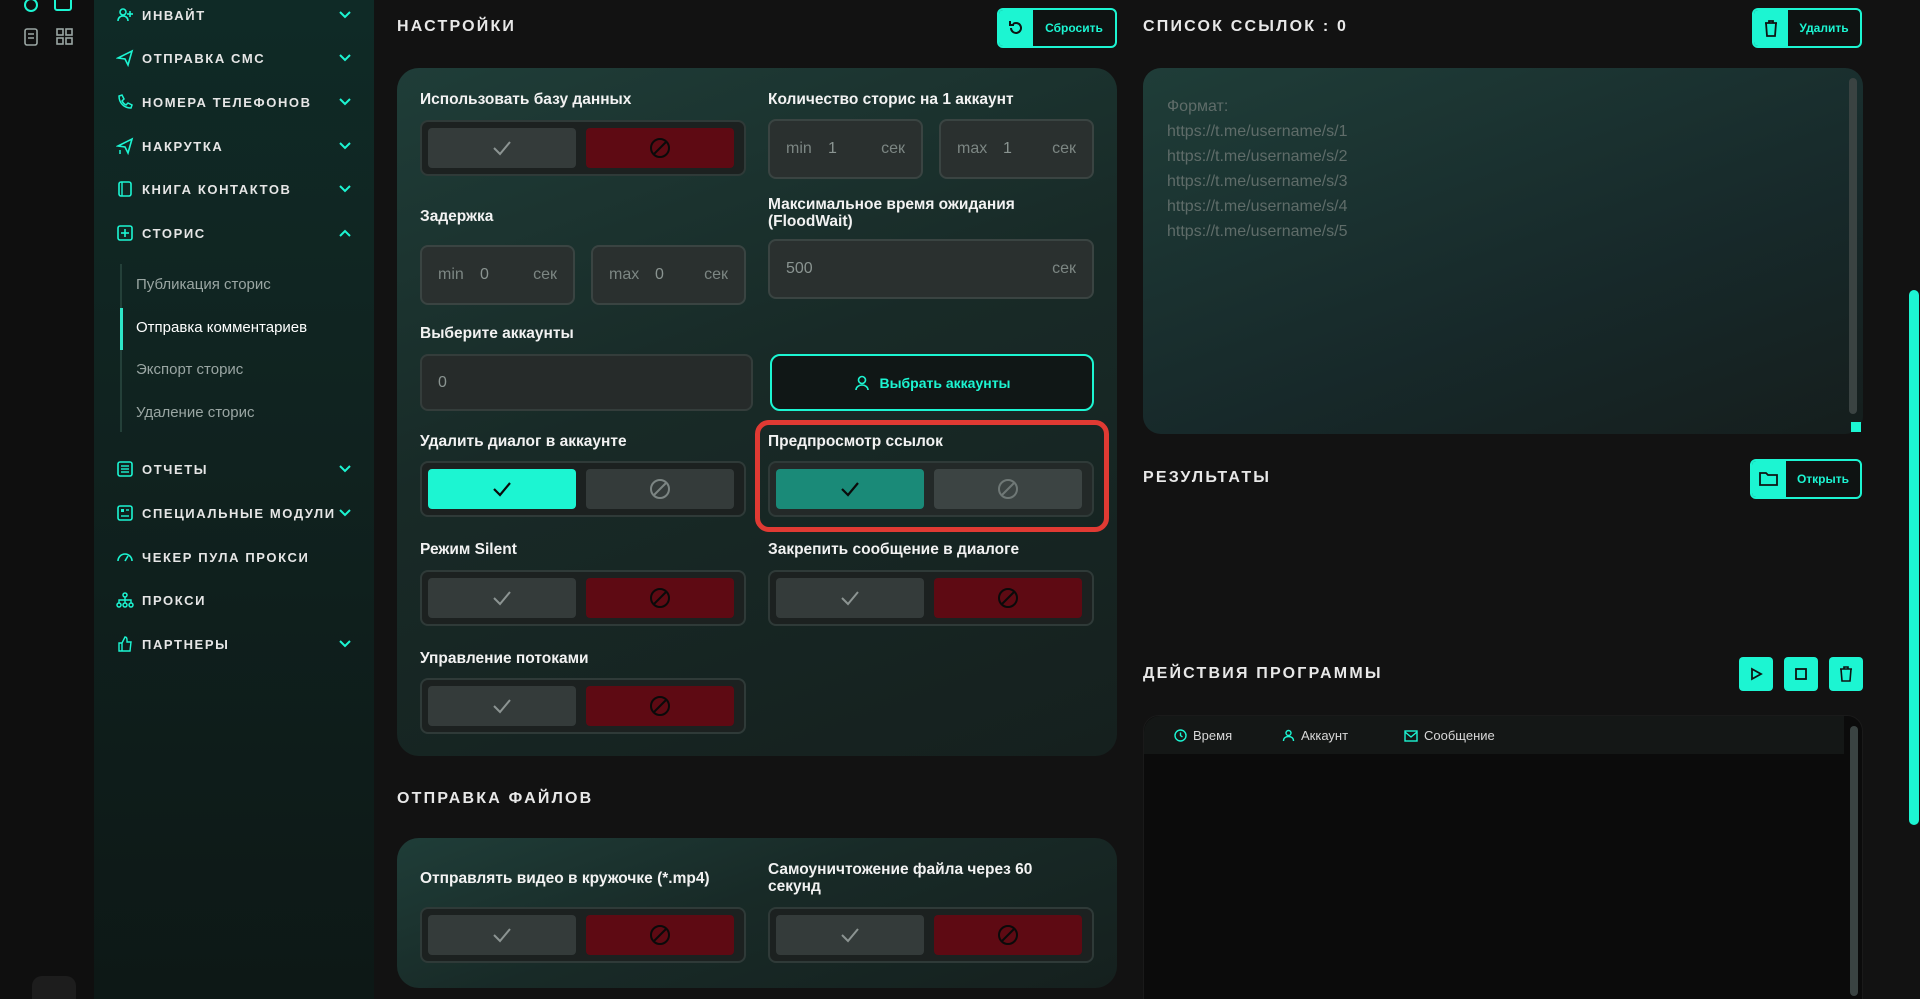  What do you see at coordinates (1449, 735) in the screenshot?
I see `log-col-message: Сообщение` at bounding box center [1449, 735].